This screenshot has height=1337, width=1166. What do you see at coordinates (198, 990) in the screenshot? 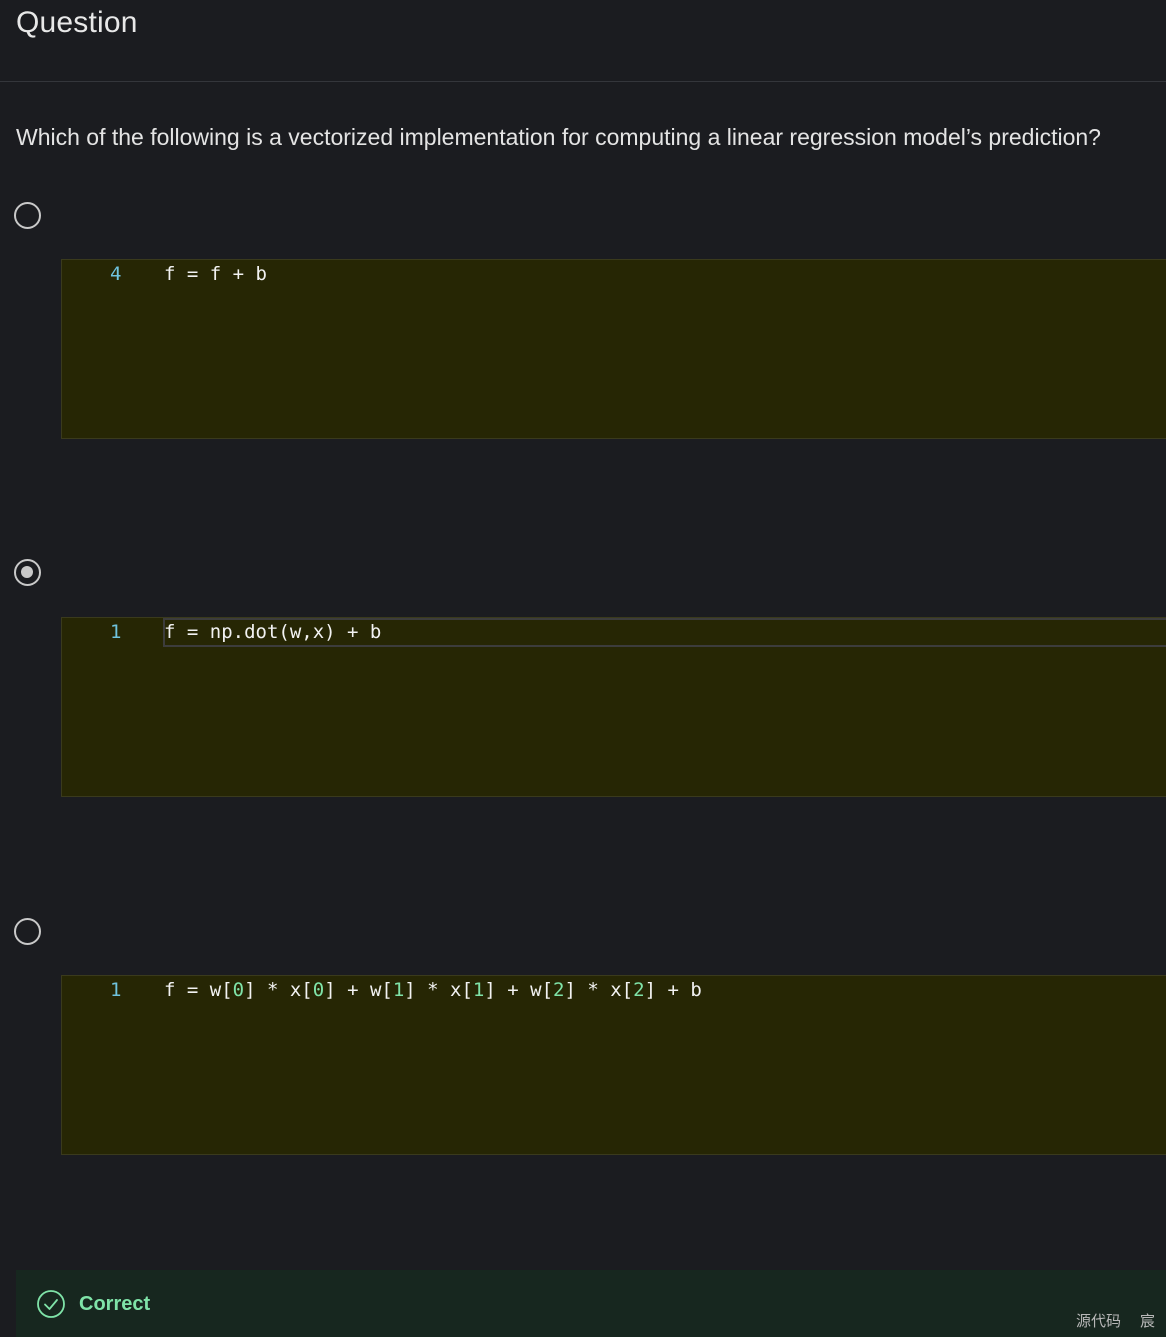
I see `code-token: f = w[` at bounding box center [198, 990].